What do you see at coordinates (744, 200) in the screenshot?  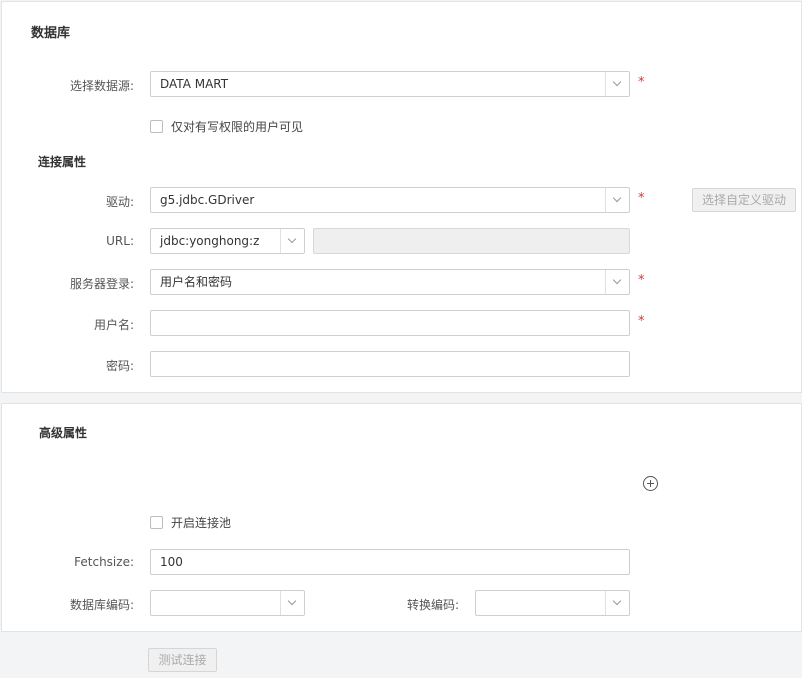 I see `custom-driver-button: 选择自定义驱动` at bounding box center [744, 200].